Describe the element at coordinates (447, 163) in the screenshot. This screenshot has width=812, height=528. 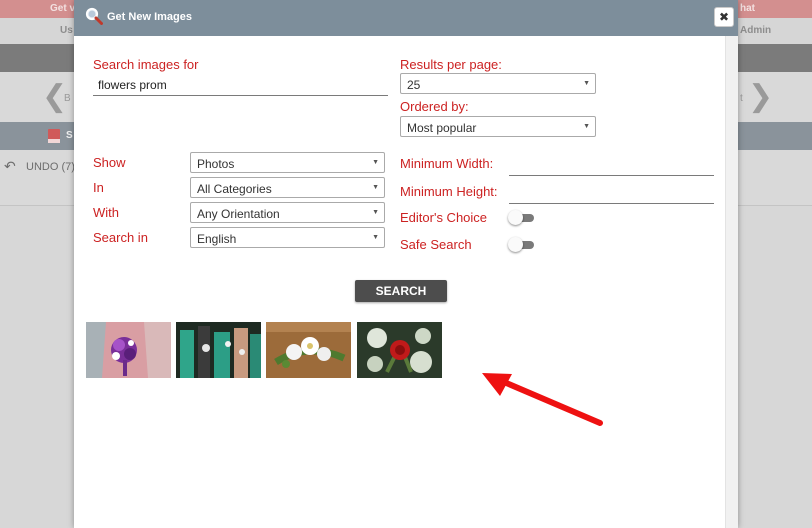
I see `min-width-label: Minimum Width:` at that location.